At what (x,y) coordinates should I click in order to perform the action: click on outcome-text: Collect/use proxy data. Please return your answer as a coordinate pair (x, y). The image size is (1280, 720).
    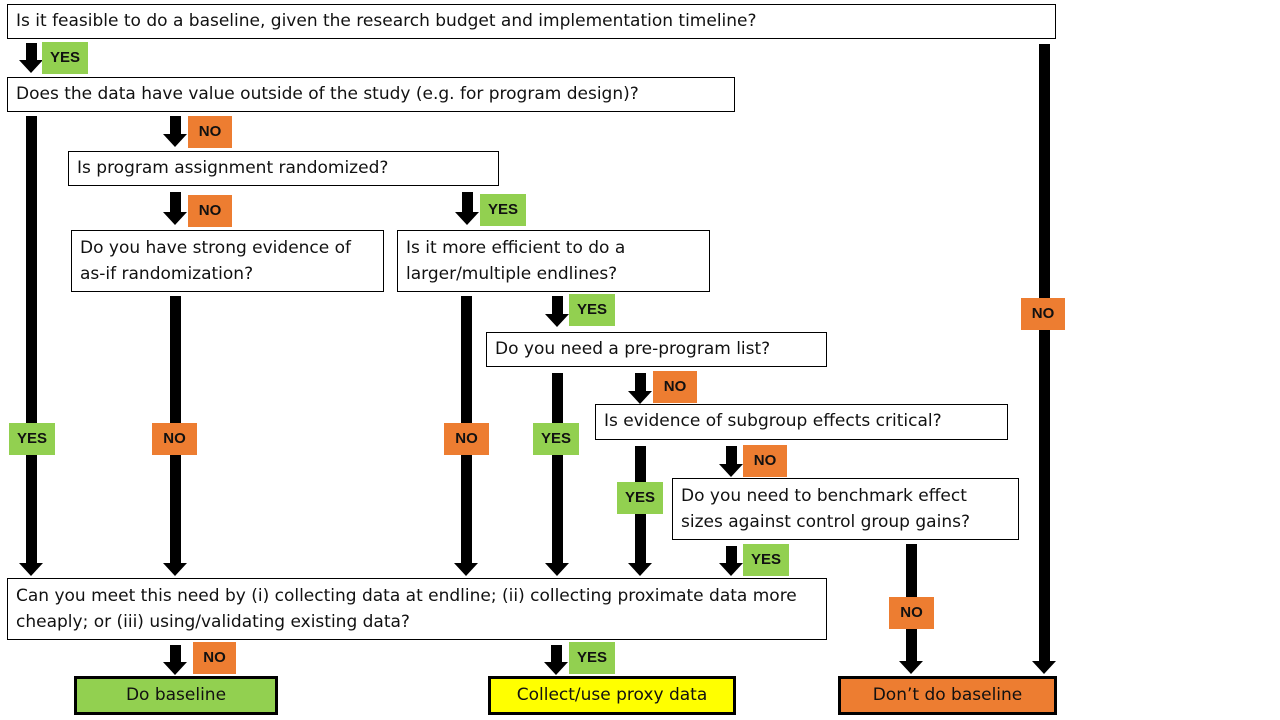
    Looking at the image, I should click on (612, 695).